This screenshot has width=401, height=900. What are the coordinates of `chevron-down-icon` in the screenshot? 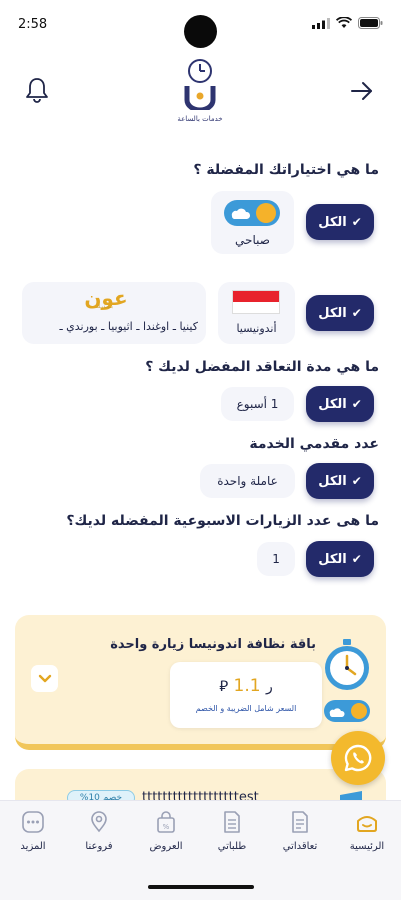 It's located at (44, 678).